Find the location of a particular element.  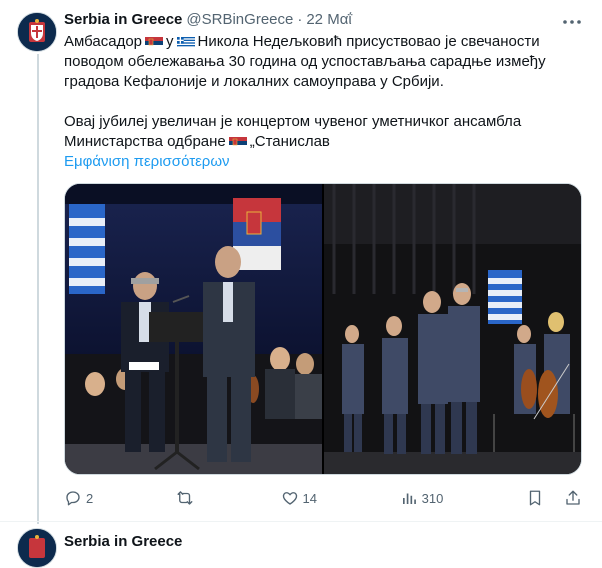

share-button is located at coordinates (573, 498).